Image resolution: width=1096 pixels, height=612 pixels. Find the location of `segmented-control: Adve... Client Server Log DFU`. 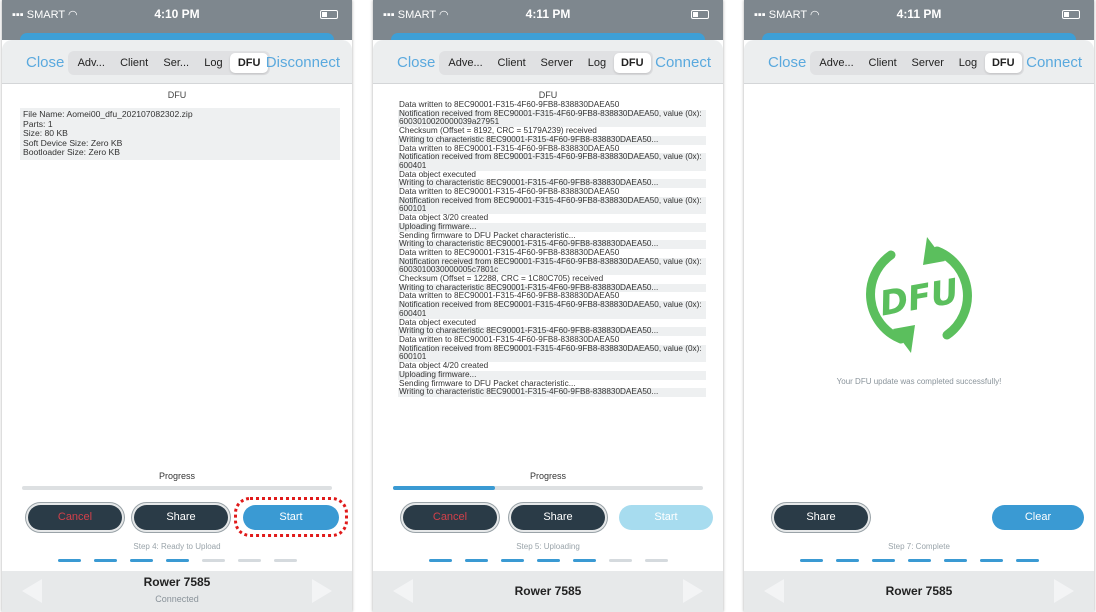

segmented-control: Adve... Client Server Log DFU is located at coordinates (546, 63).